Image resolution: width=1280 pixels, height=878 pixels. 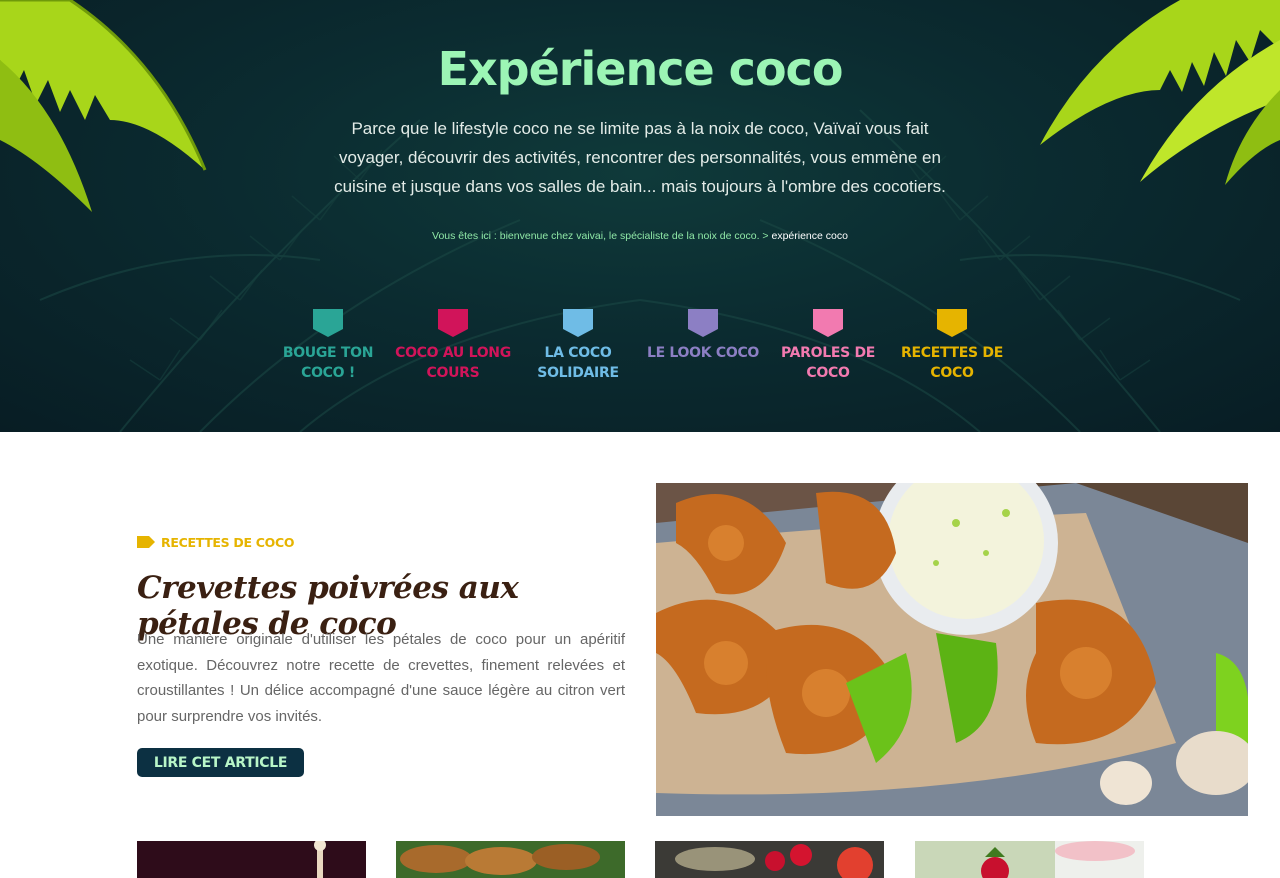 I want to click on palm-leaf-left-icon, so click(x=103, y=106).